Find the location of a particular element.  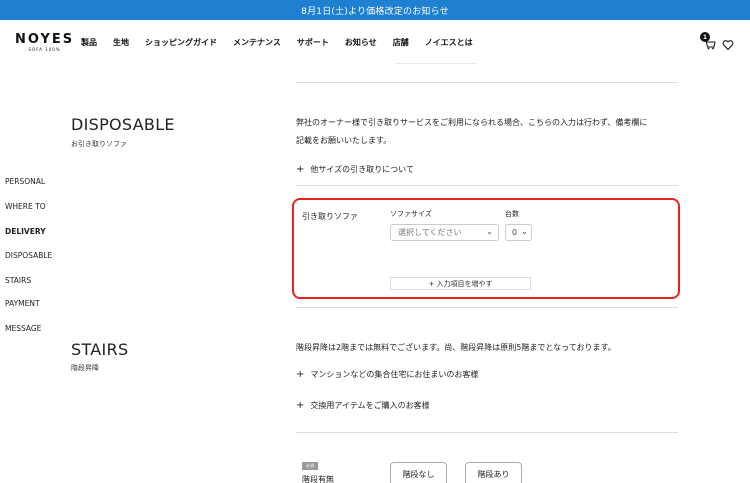

no-stairs-button: 階段なし is located at coordinates (418, 472).